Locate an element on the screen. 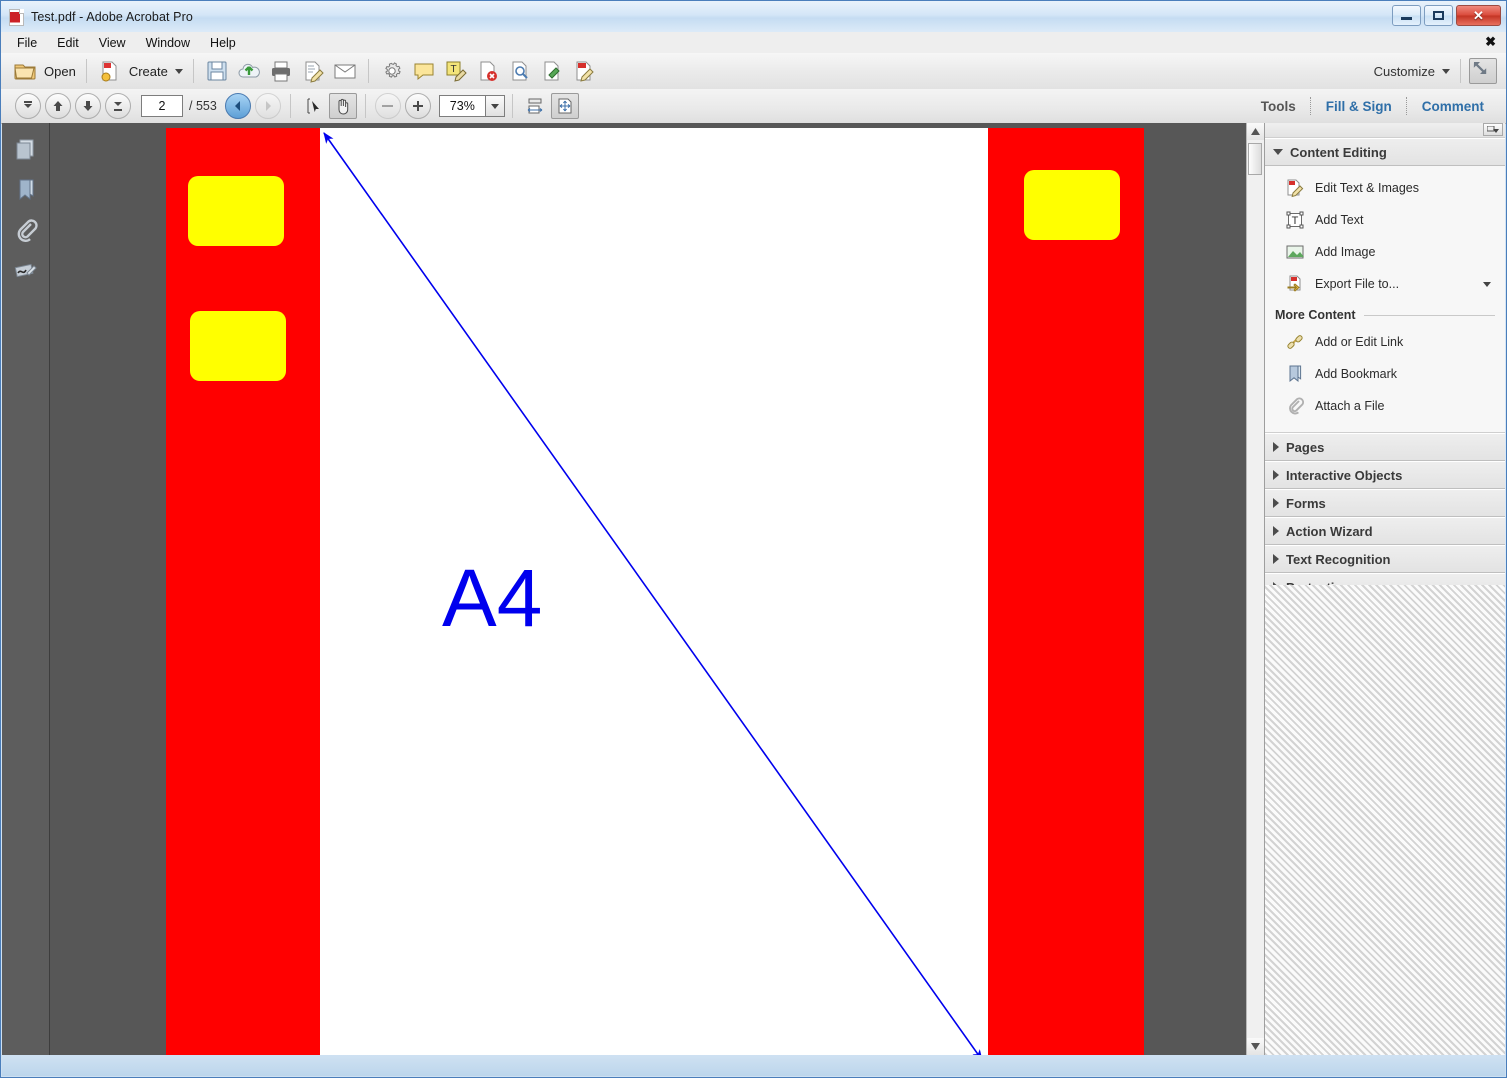 The height and width of the screenshot is (1078, 1507). print-button is located at coordinates (281, 71).